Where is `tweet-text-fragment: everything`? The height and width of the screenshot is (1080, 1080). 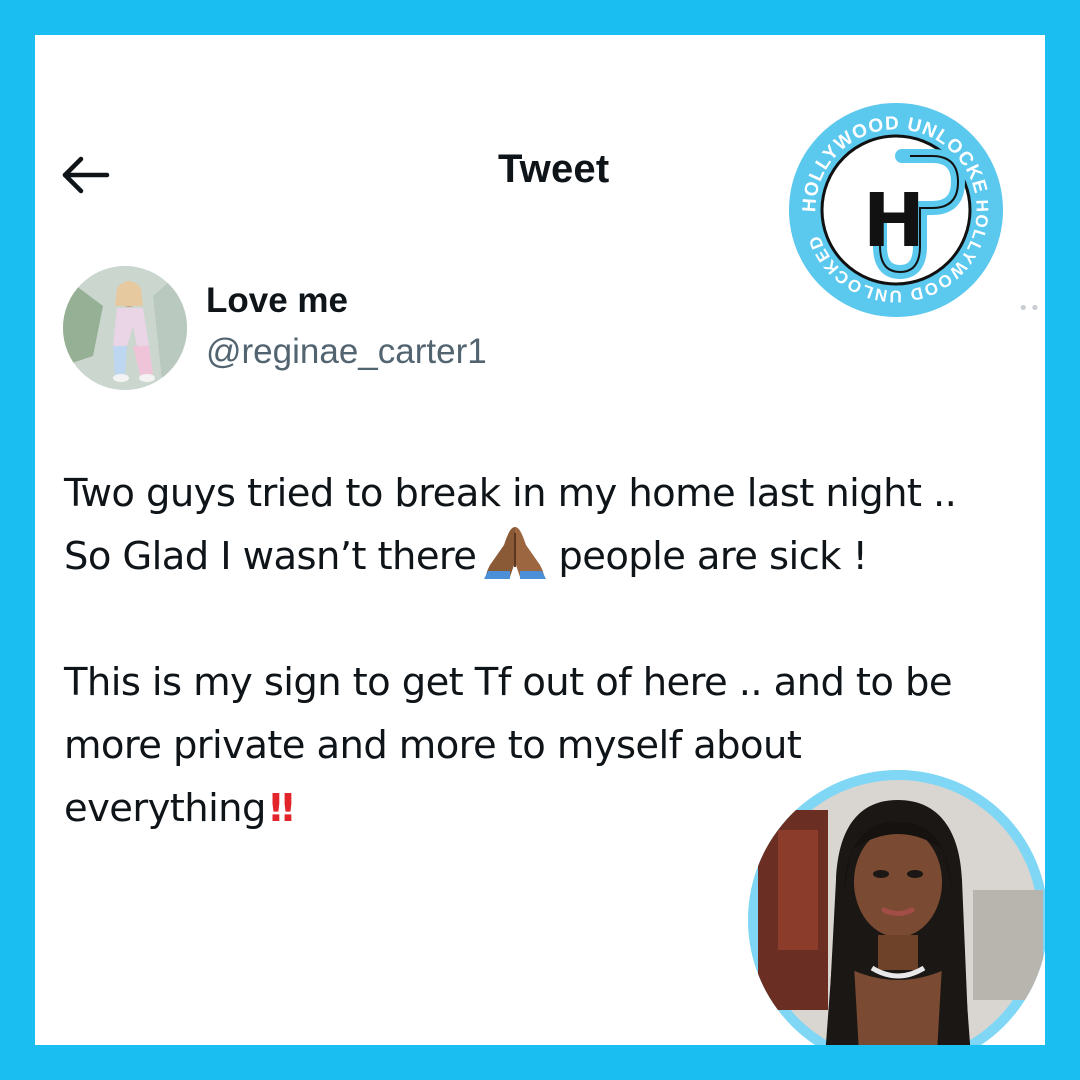 tweet-text-fragment: everything is located at coordinates (165, 808).